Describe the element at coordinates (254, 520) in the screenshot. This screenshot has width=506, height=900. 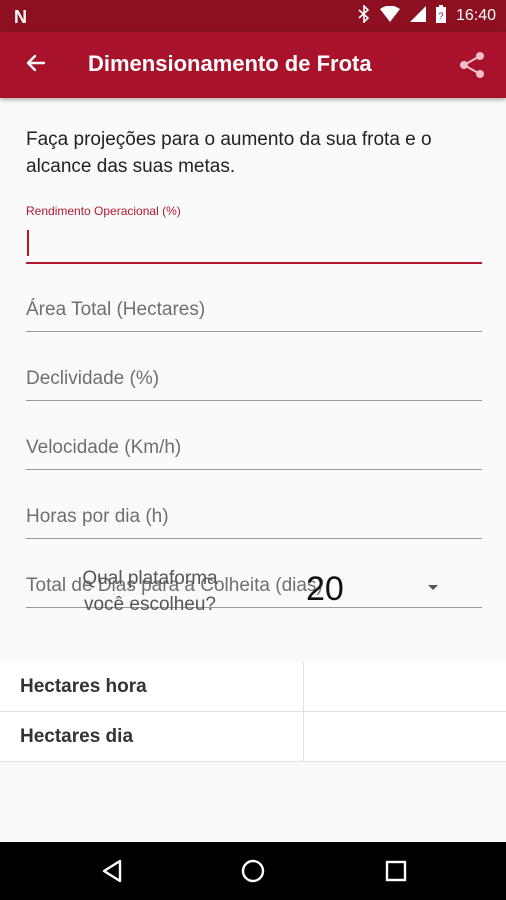
I see `horas-input: Horas por dia (h)` at that location.